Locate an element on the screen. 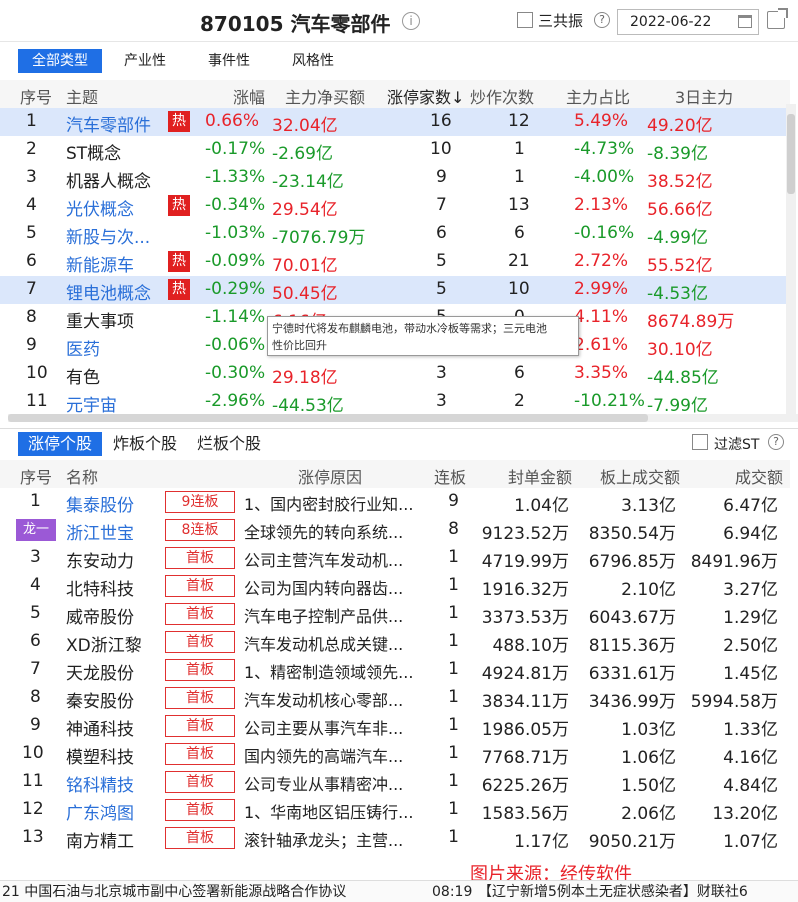 This screenshot has height=902, width=798. three-day-main: -8.39亿 is located at coordinates (677, 154).